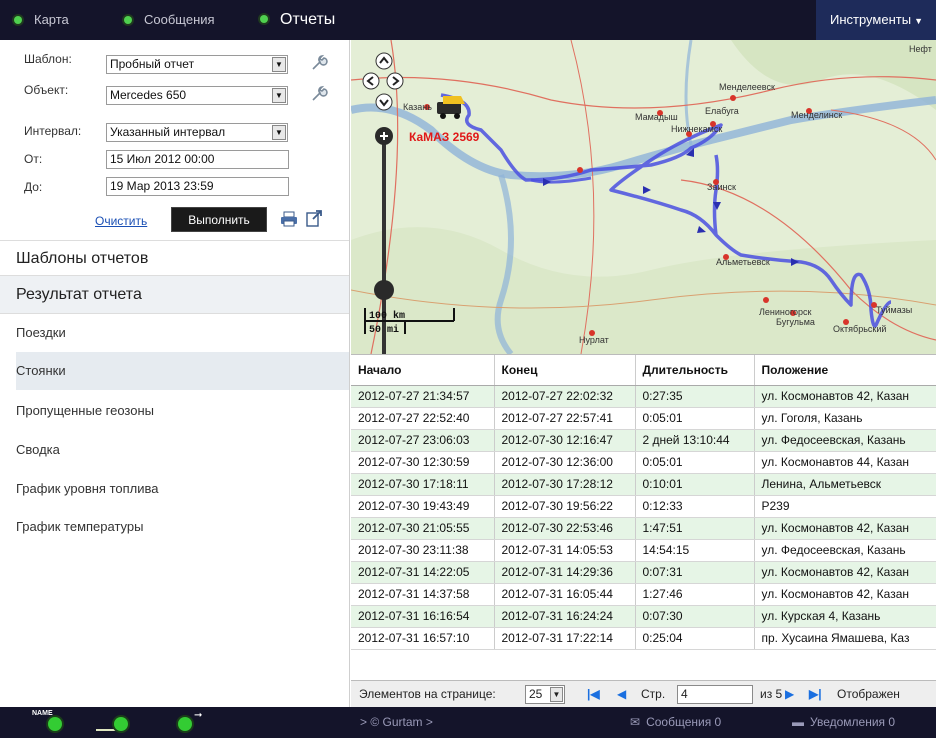  I want to click on page-label: Стр., so click(653, 694).